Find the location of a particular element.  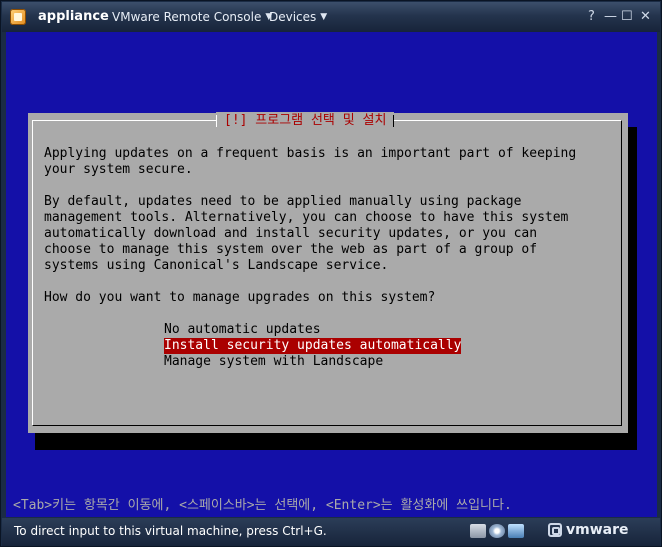

app-title: appliance is located at coordinates (73, 16).